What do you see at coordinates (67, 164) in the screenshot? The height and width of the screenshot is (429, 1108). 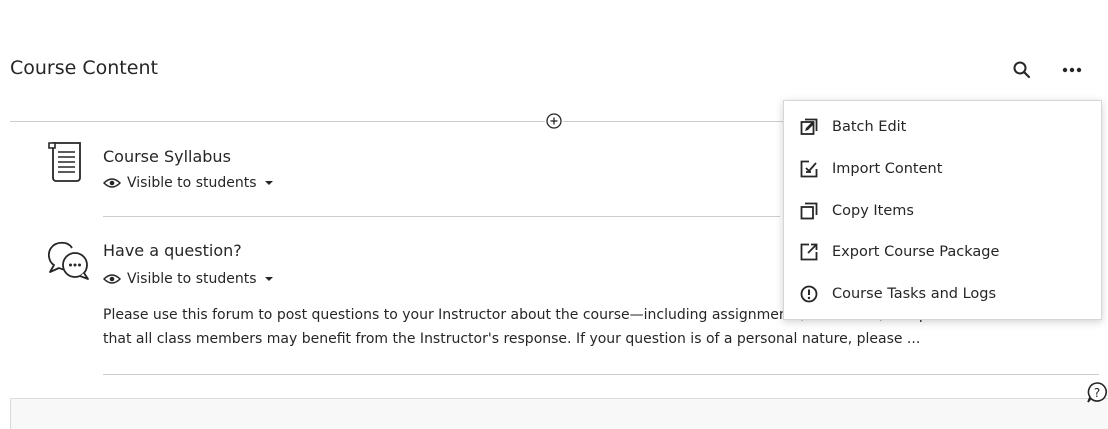 I see `document-icon` at bounding box center [67, 164].